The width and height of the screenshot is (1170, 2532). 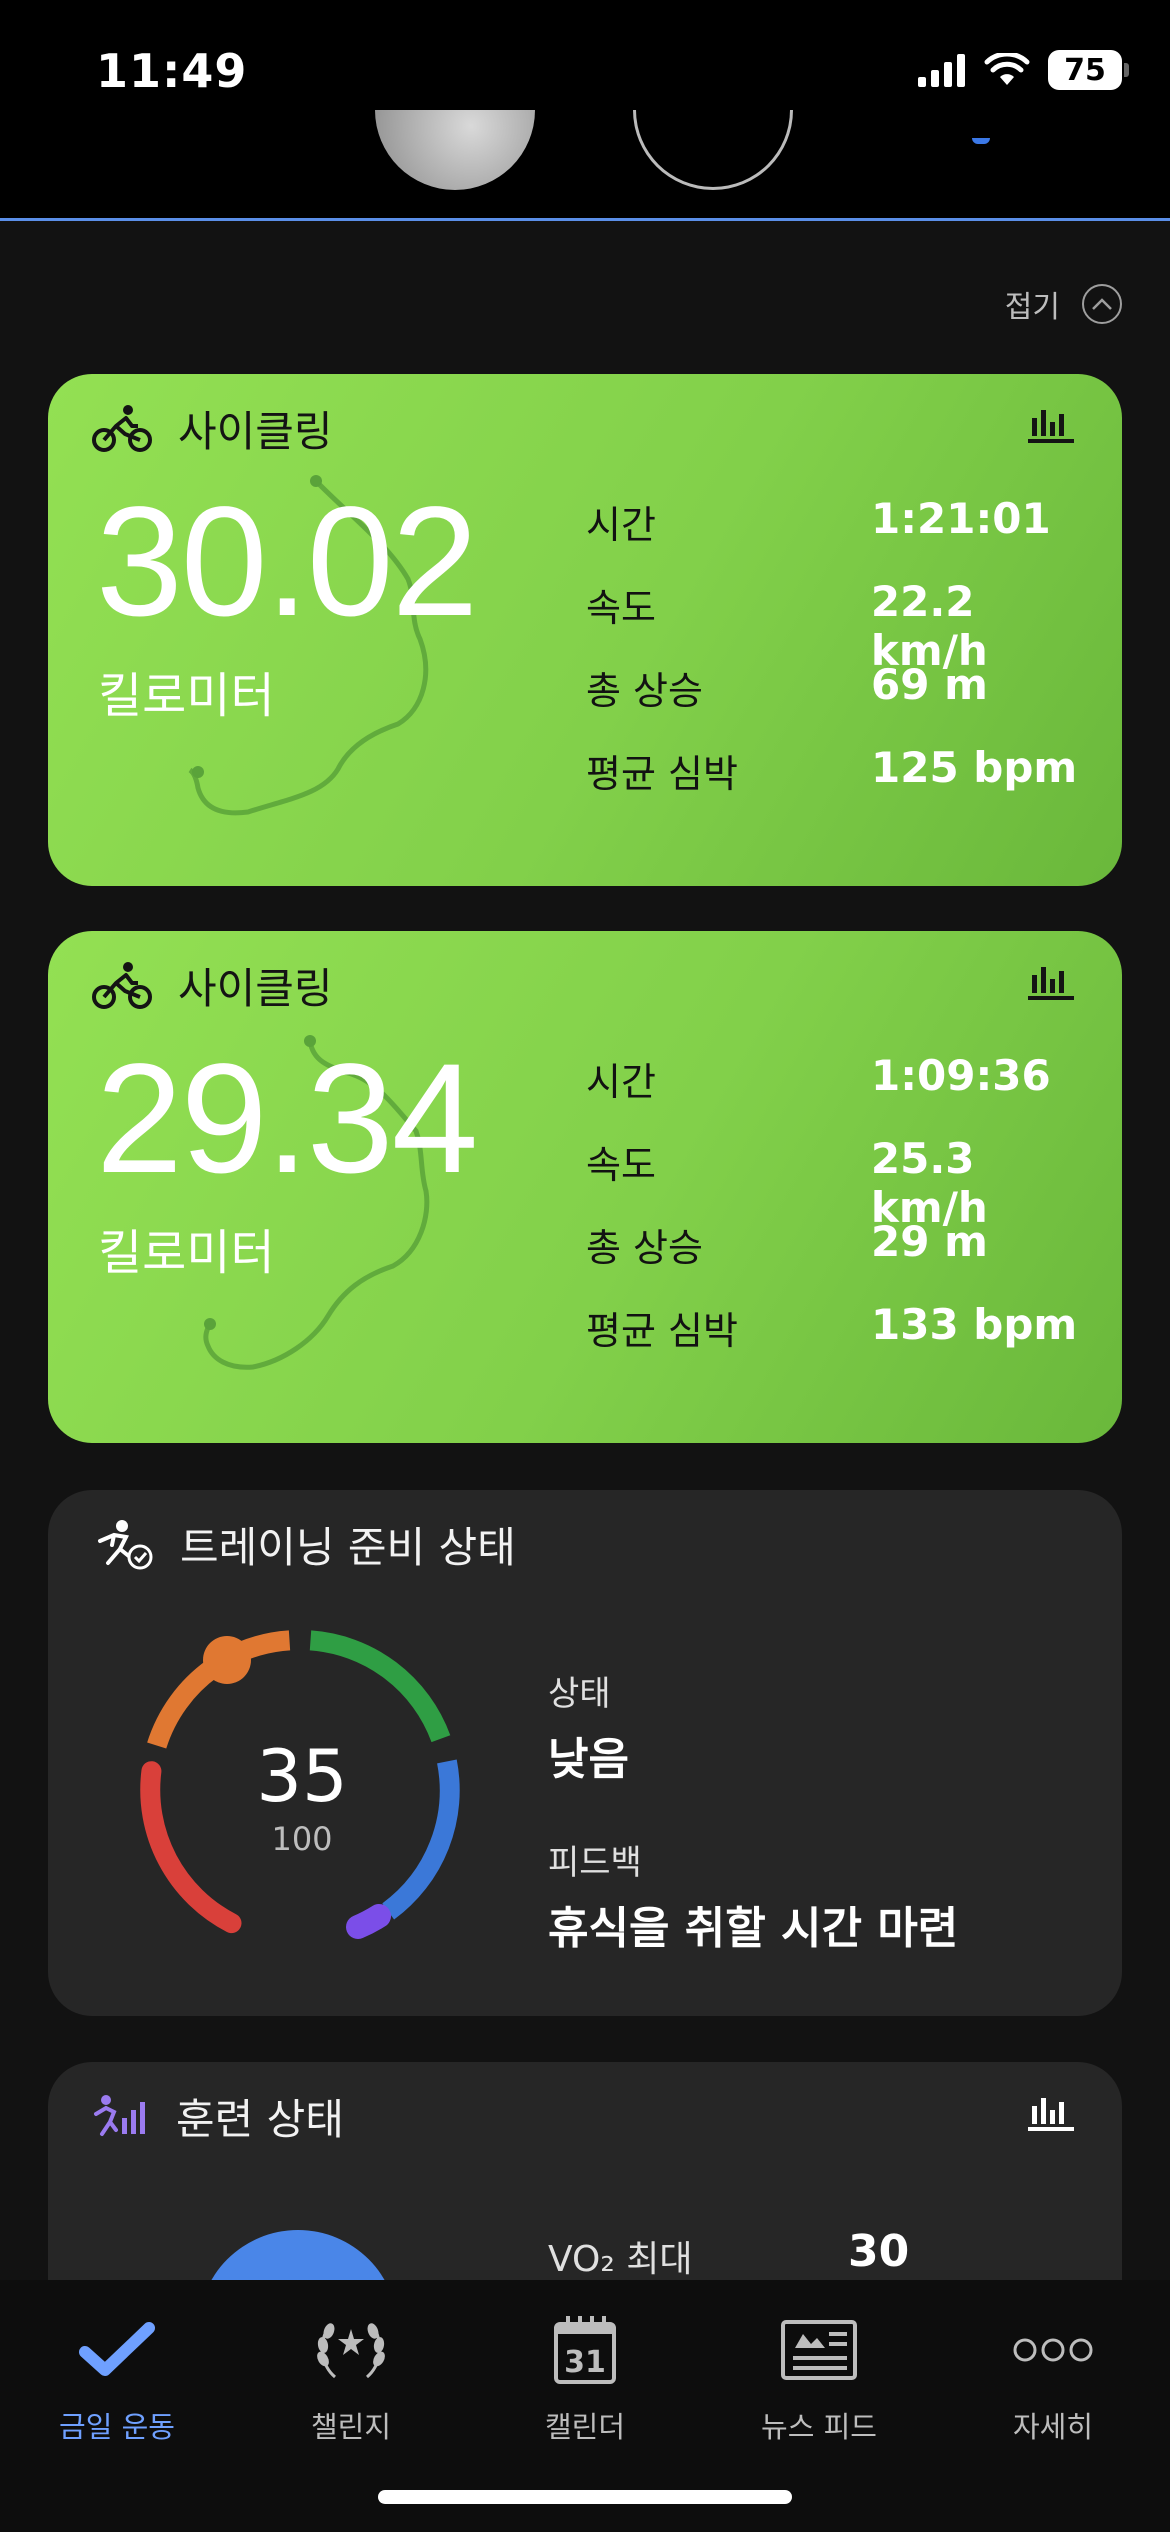 What do you see at coordinates (846, 626) in the screenshot?
I see `metric-speed: 속도 22.2 km/h` at bounding box center [846, 626].